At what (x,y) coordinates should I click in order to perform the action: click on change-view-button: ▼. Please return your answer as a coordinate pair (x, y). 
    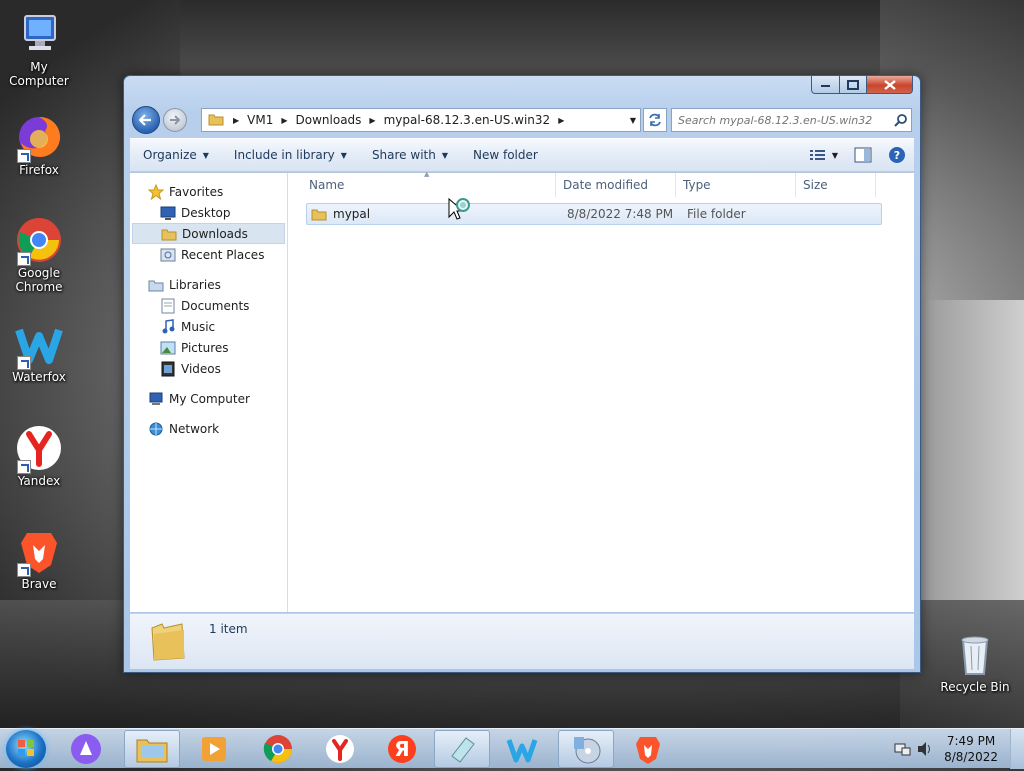
    Looking at the image, I should click on (824, 155).